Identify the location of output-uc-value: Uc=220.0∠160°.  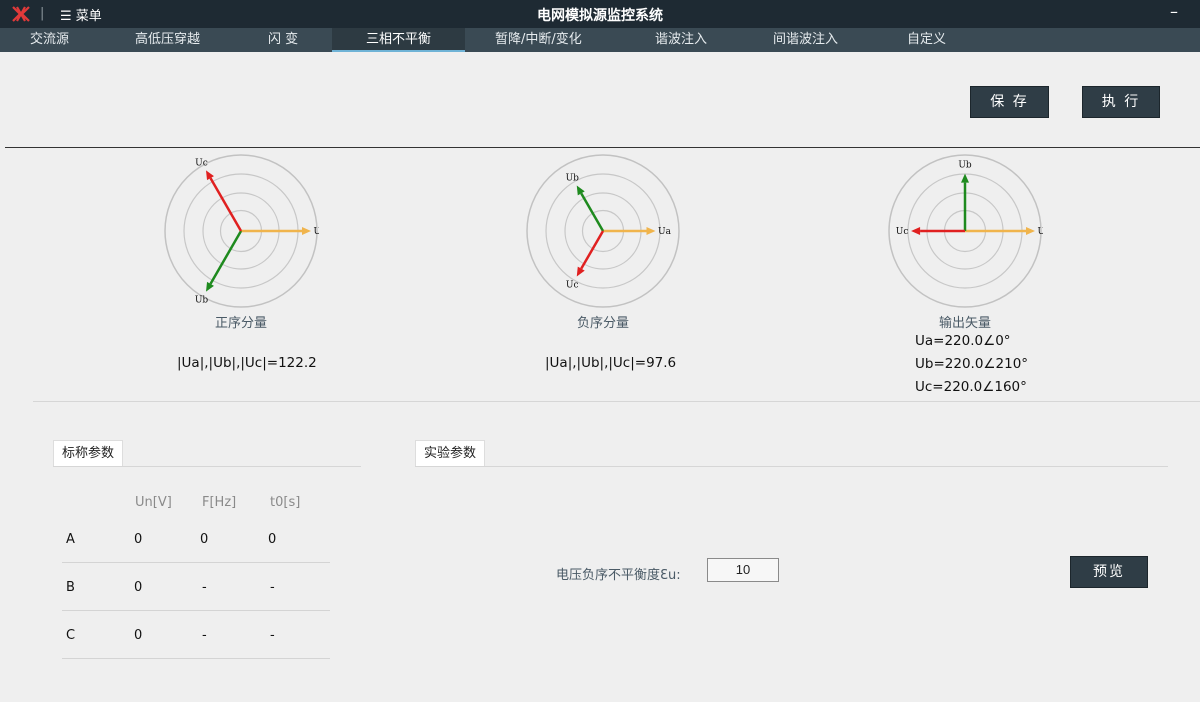
(971, 387).